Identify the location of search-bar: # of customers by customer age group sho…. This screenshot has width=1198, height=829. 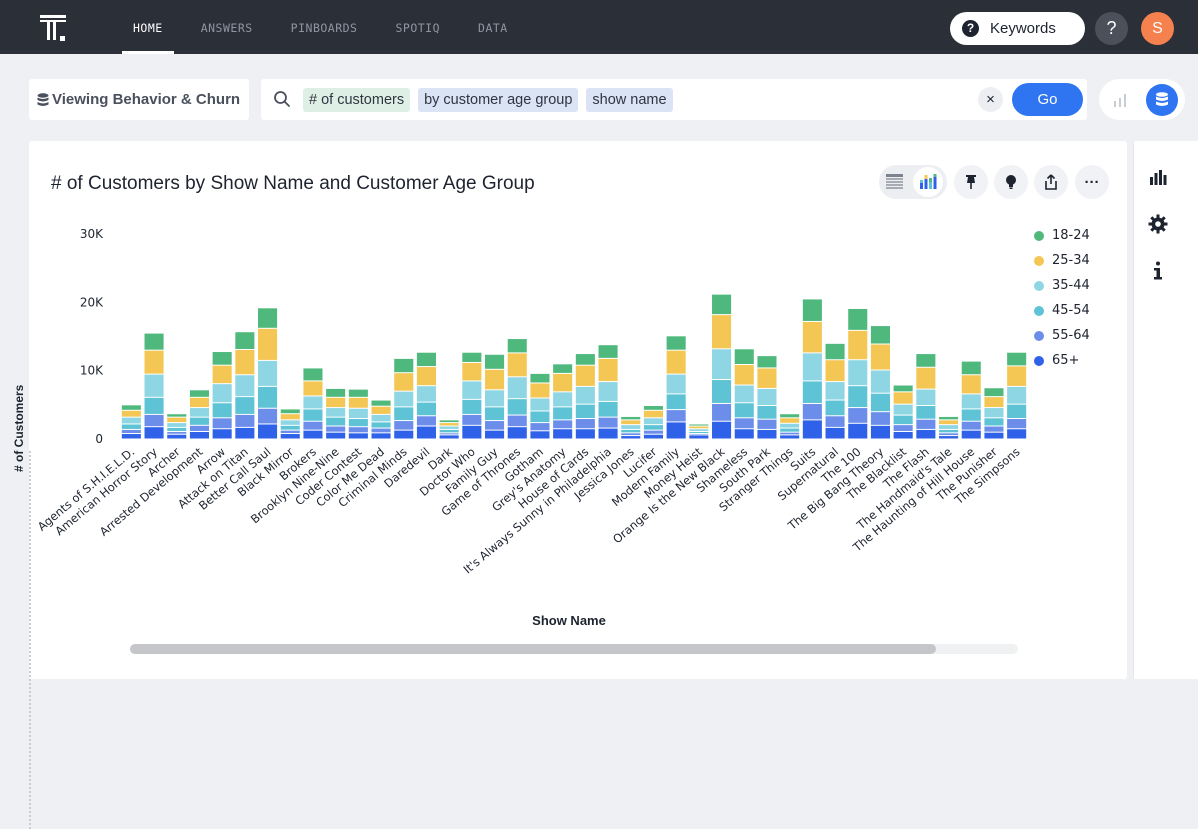
(674, 99).